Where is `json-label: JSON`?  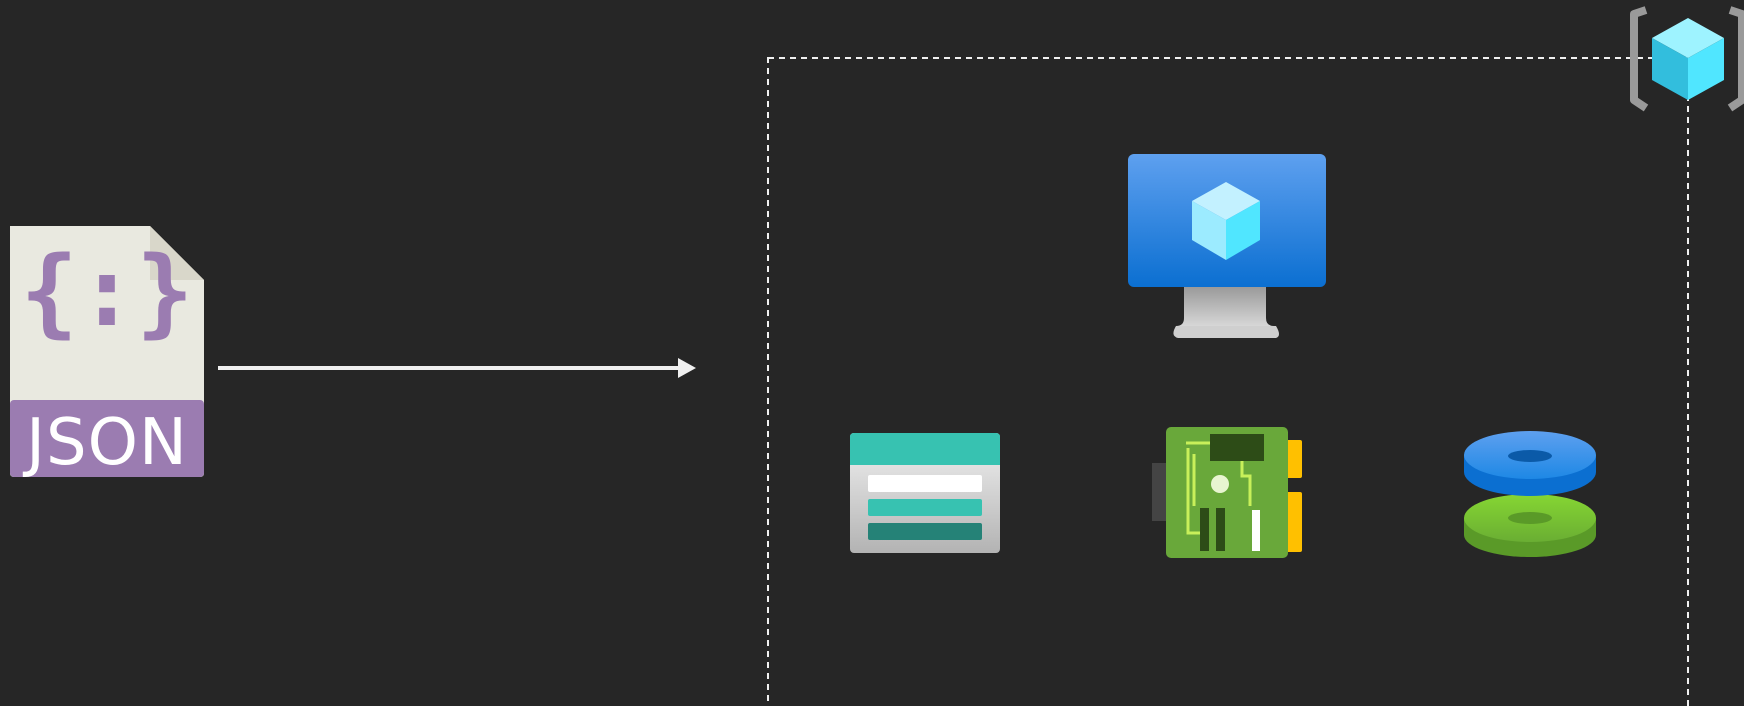
json-label: JSON is located at coordinates (105, 443).